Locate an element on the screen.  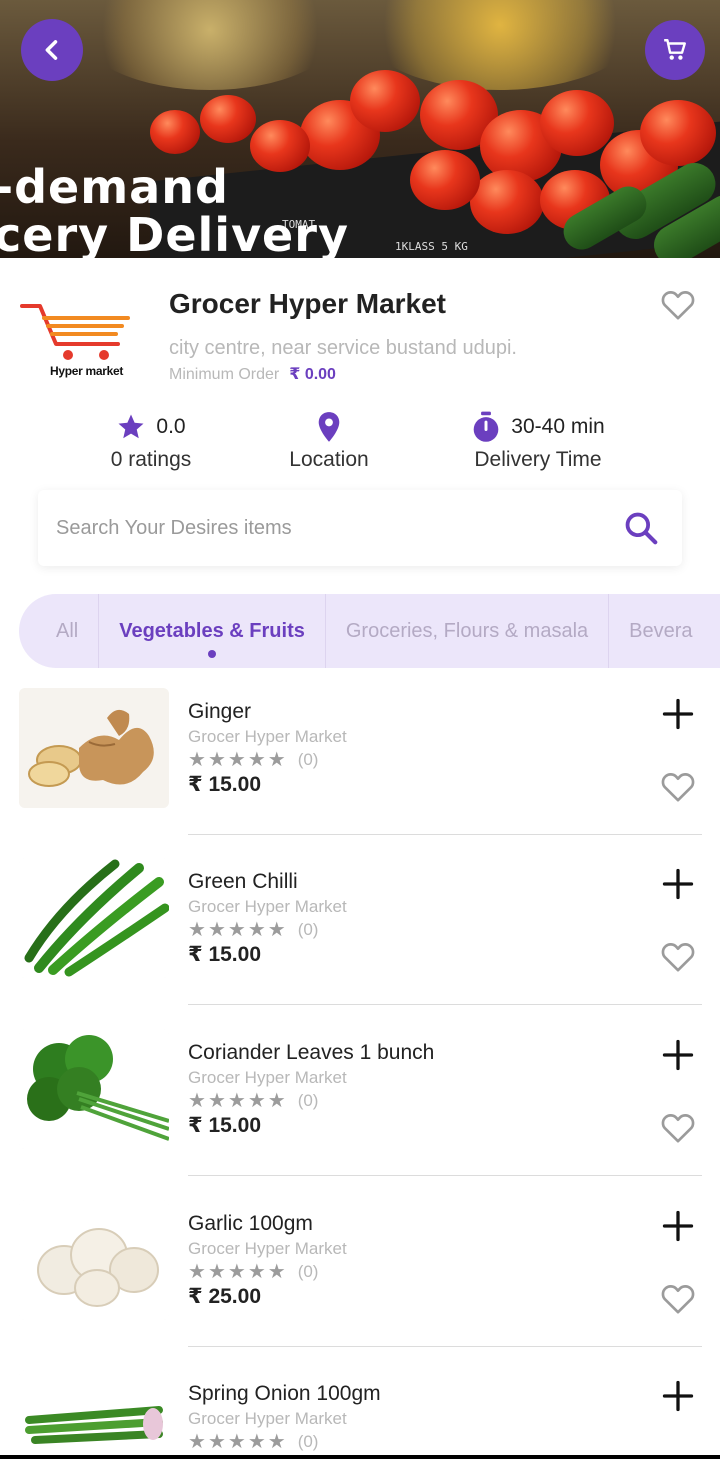
store-name: Grocer Hyper Market is located at coordinates (308, 303).